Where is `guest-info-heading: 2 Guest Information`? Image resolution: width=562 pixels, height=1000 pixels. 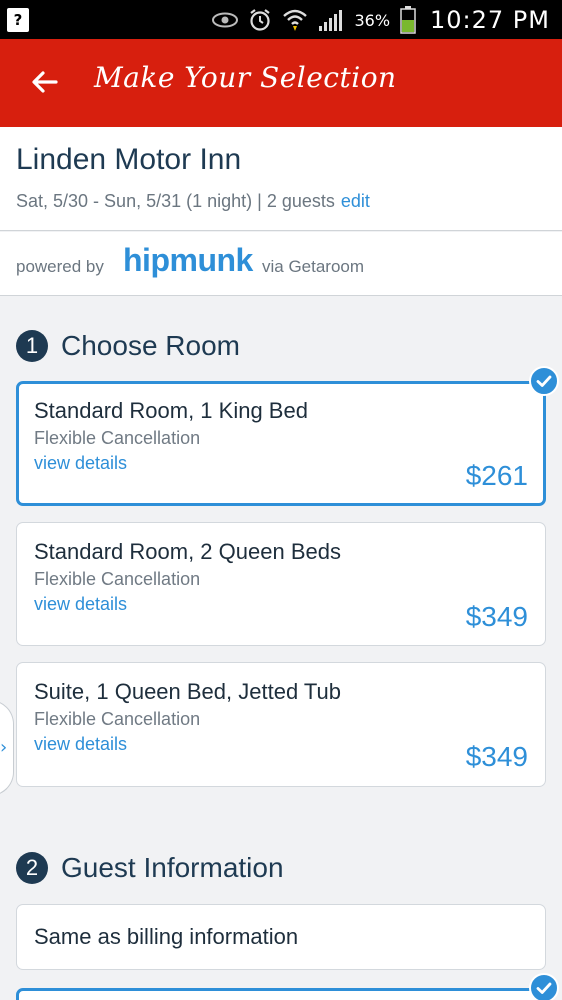
guest-info-heading: 2 Guest Information is located at coordinates (150, 868).